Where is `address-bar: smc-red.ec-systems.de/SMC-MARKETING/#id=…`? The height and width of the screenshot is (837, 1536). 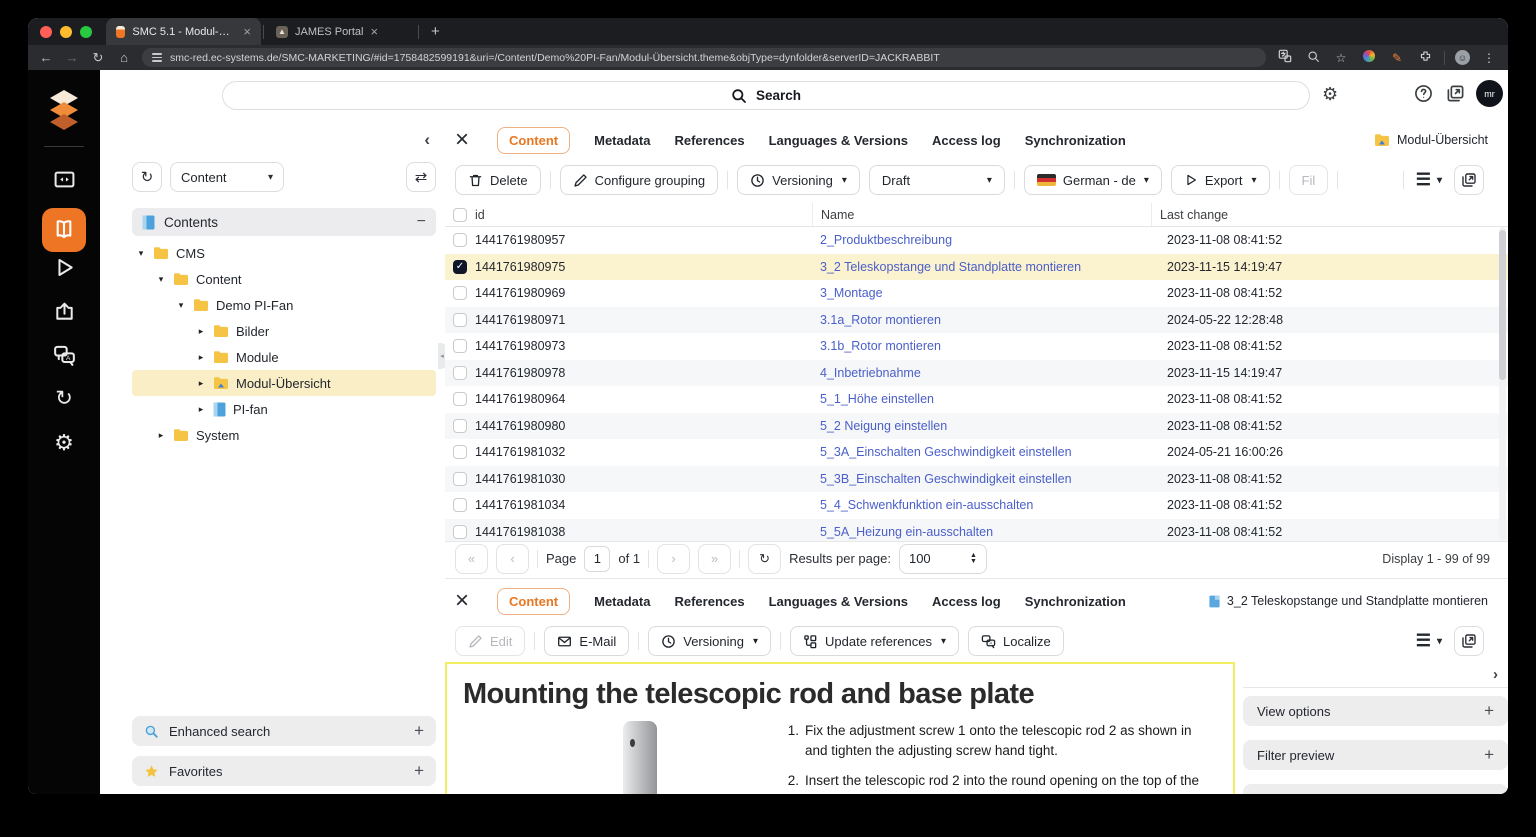 address-bar: smc-red.ec-systems.de/SMC-MARKETING/#id=… is located at coordinates (704, 57).